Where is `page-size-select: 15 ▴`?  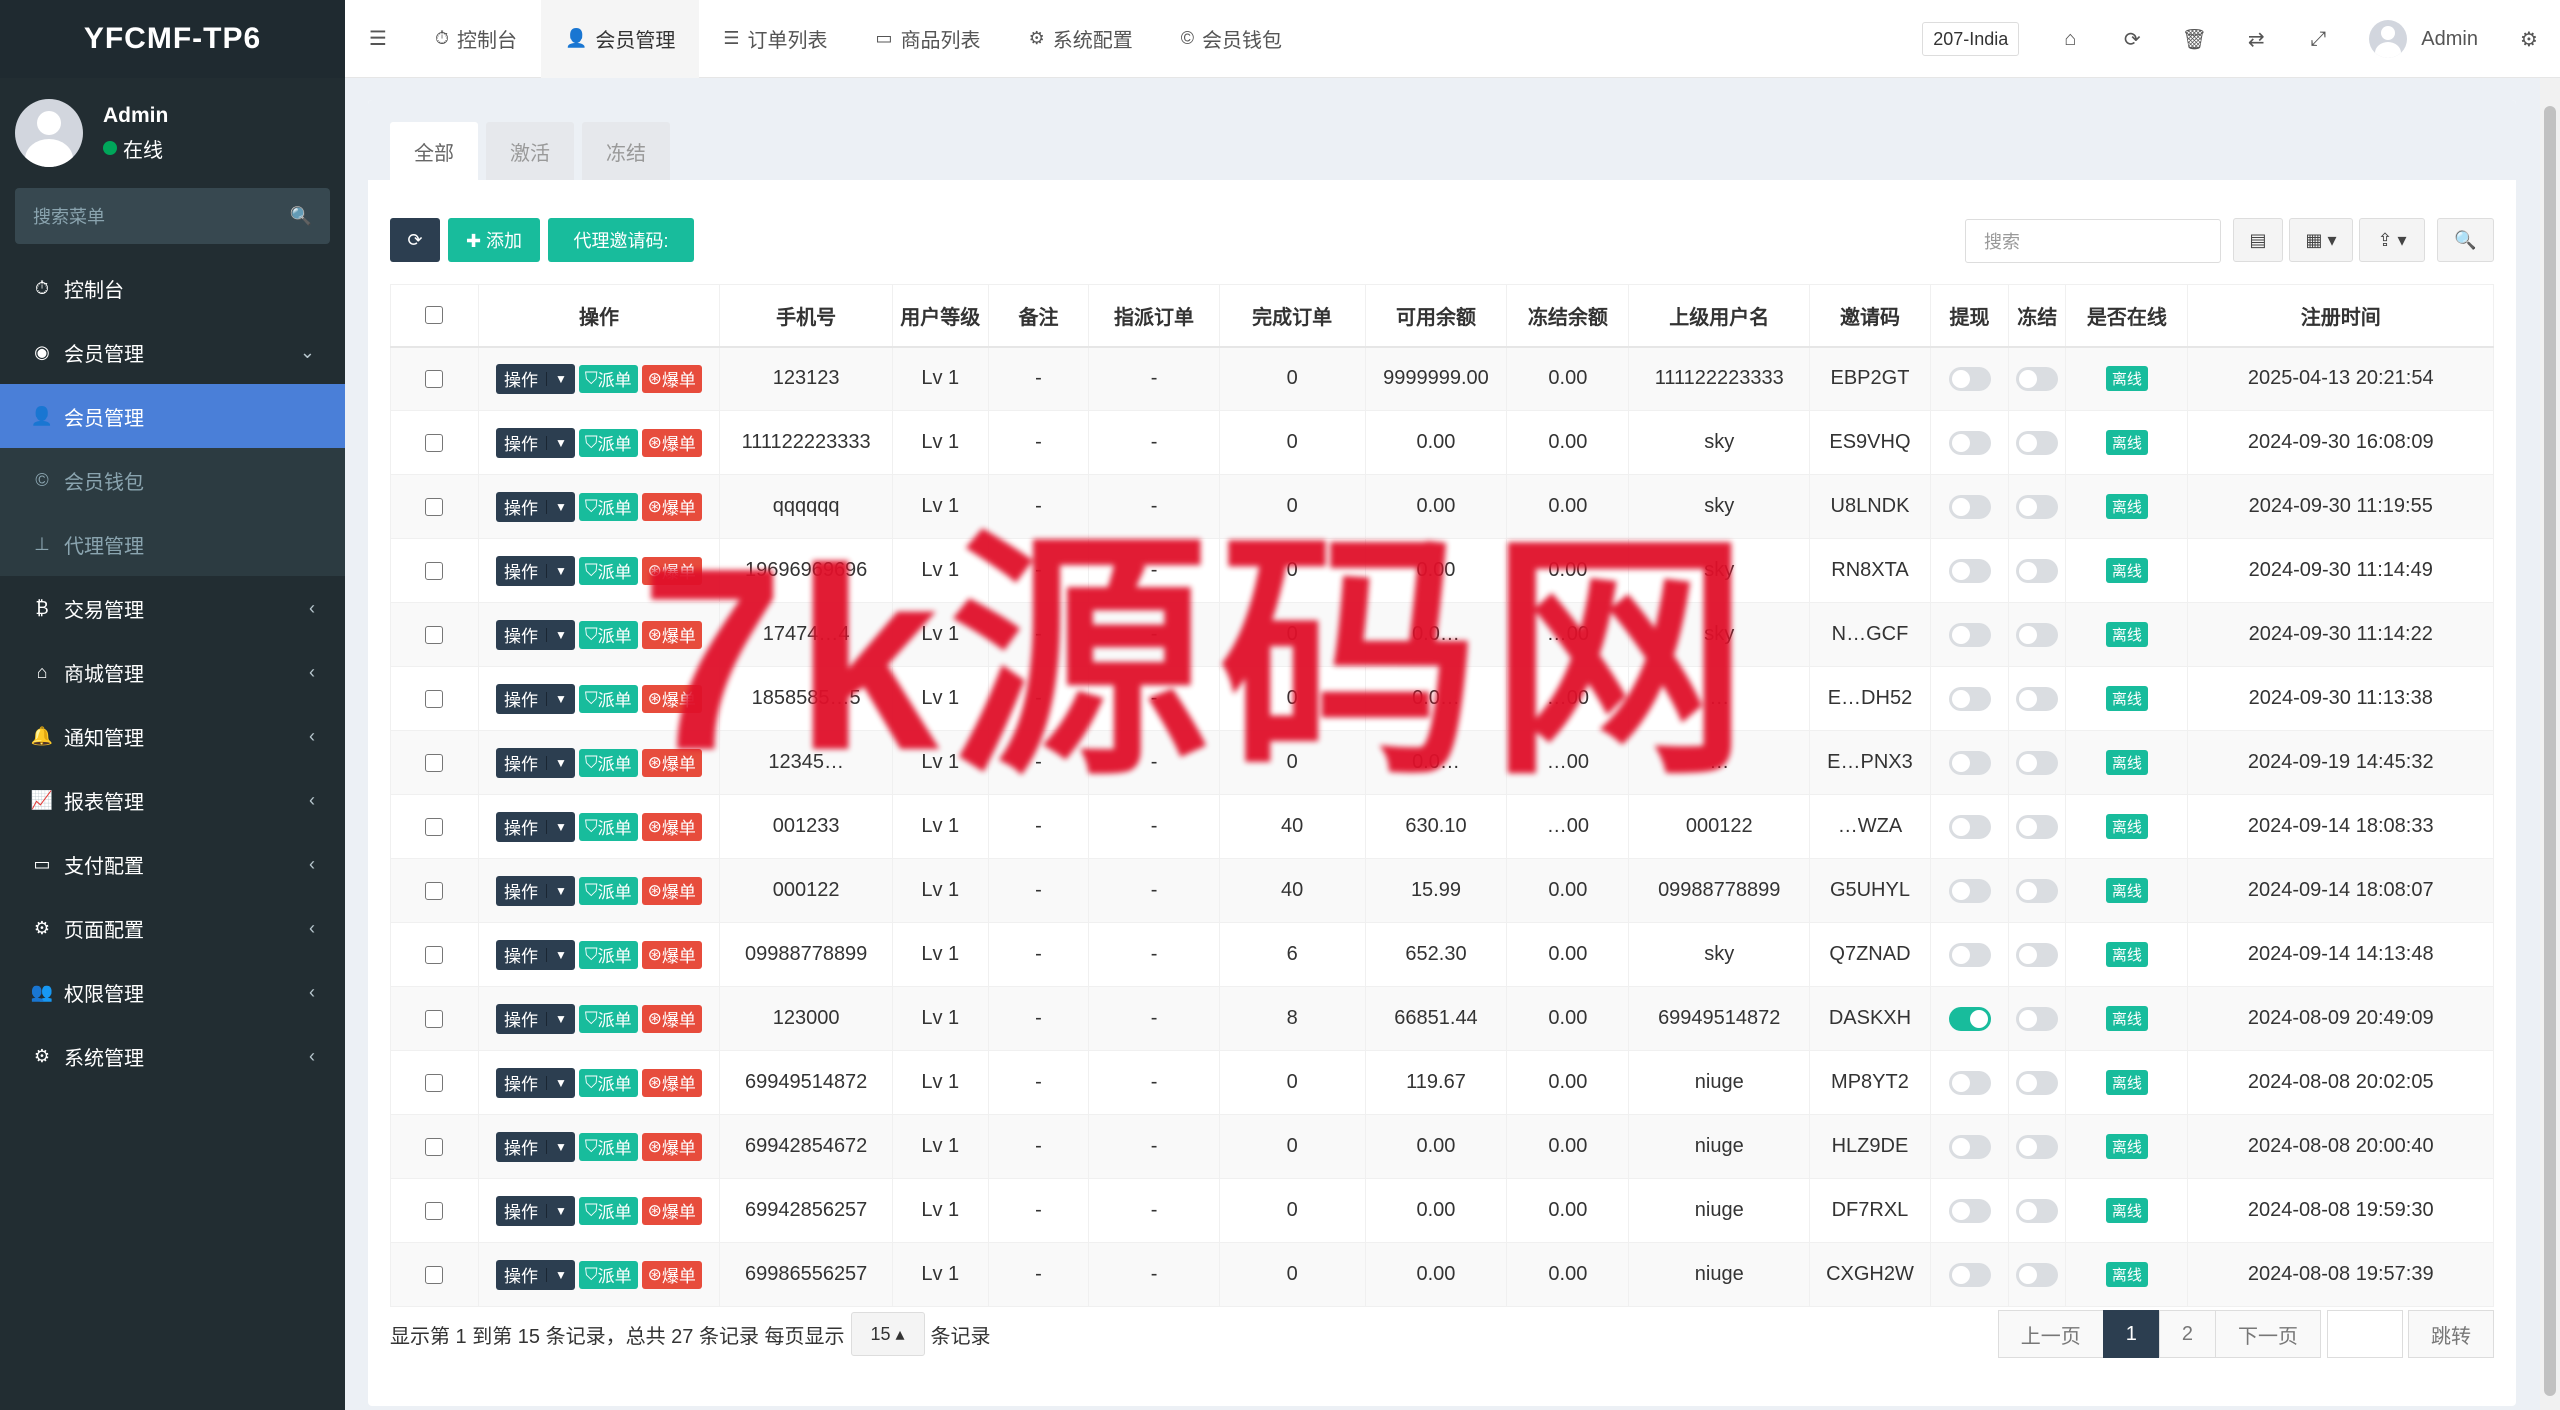
page-size-select: 15 ▴ is located at coordinates (887, 1334).